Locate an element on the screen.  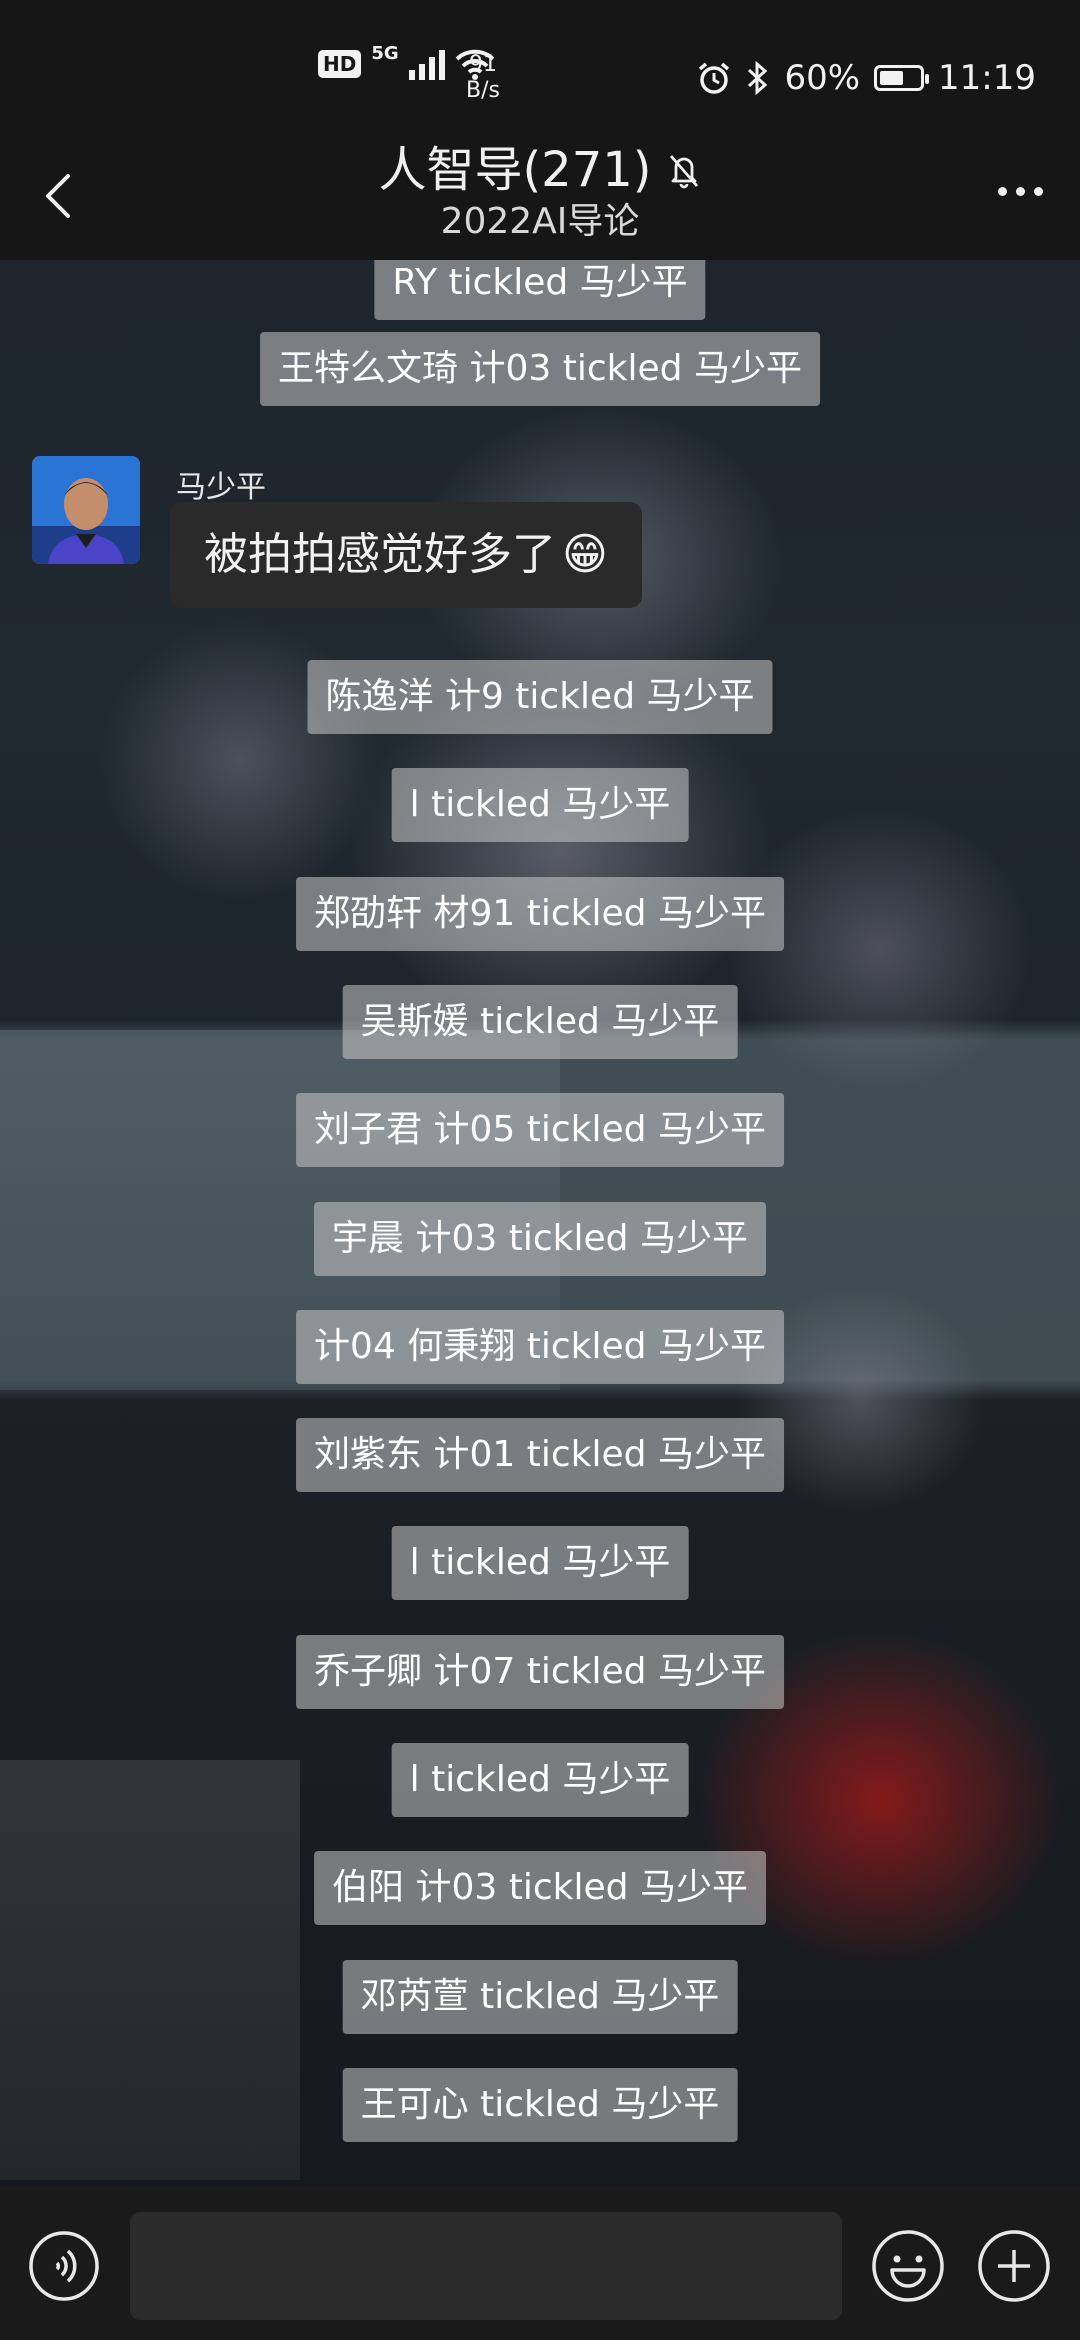
net-speed-unit: B/s is located at coordinates (483, 90).